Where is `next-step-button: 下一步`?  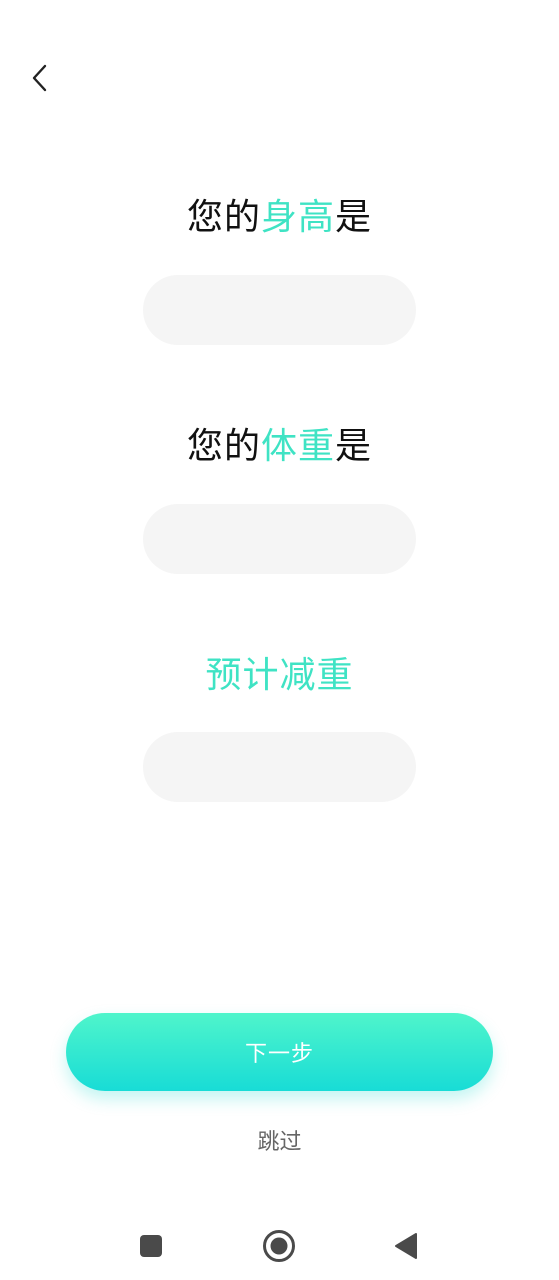 next-step-button: 下一步 is located at coordinates (279, 1052).